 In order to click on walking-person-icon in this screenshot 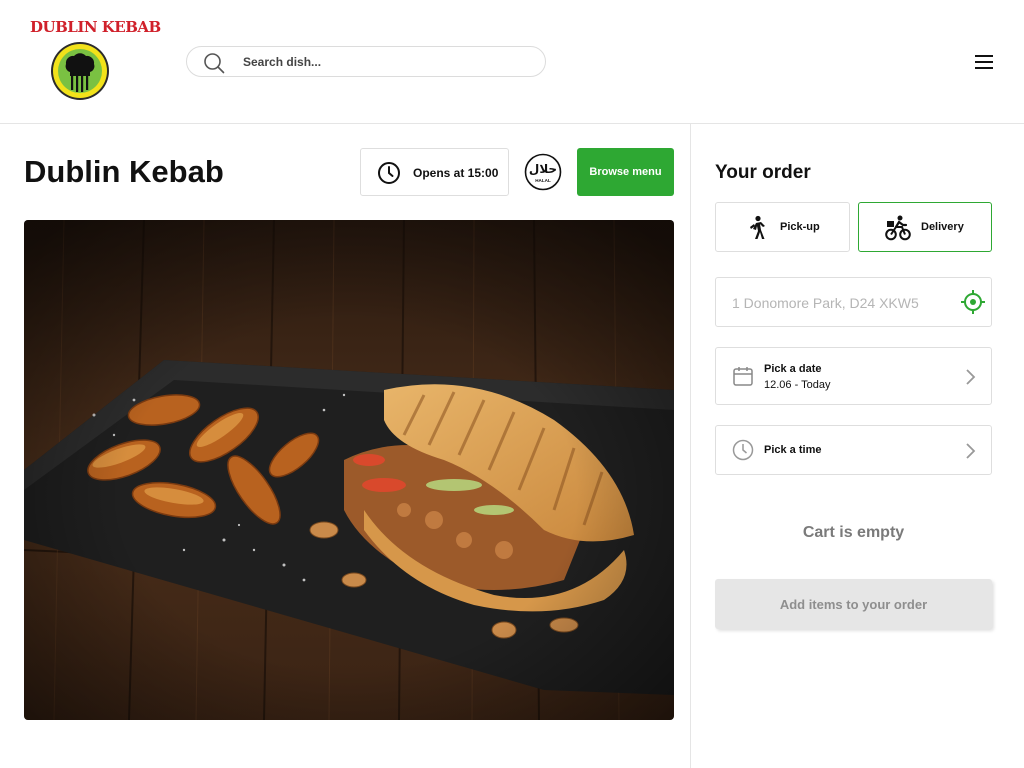, I will do `click(757, 227)`.